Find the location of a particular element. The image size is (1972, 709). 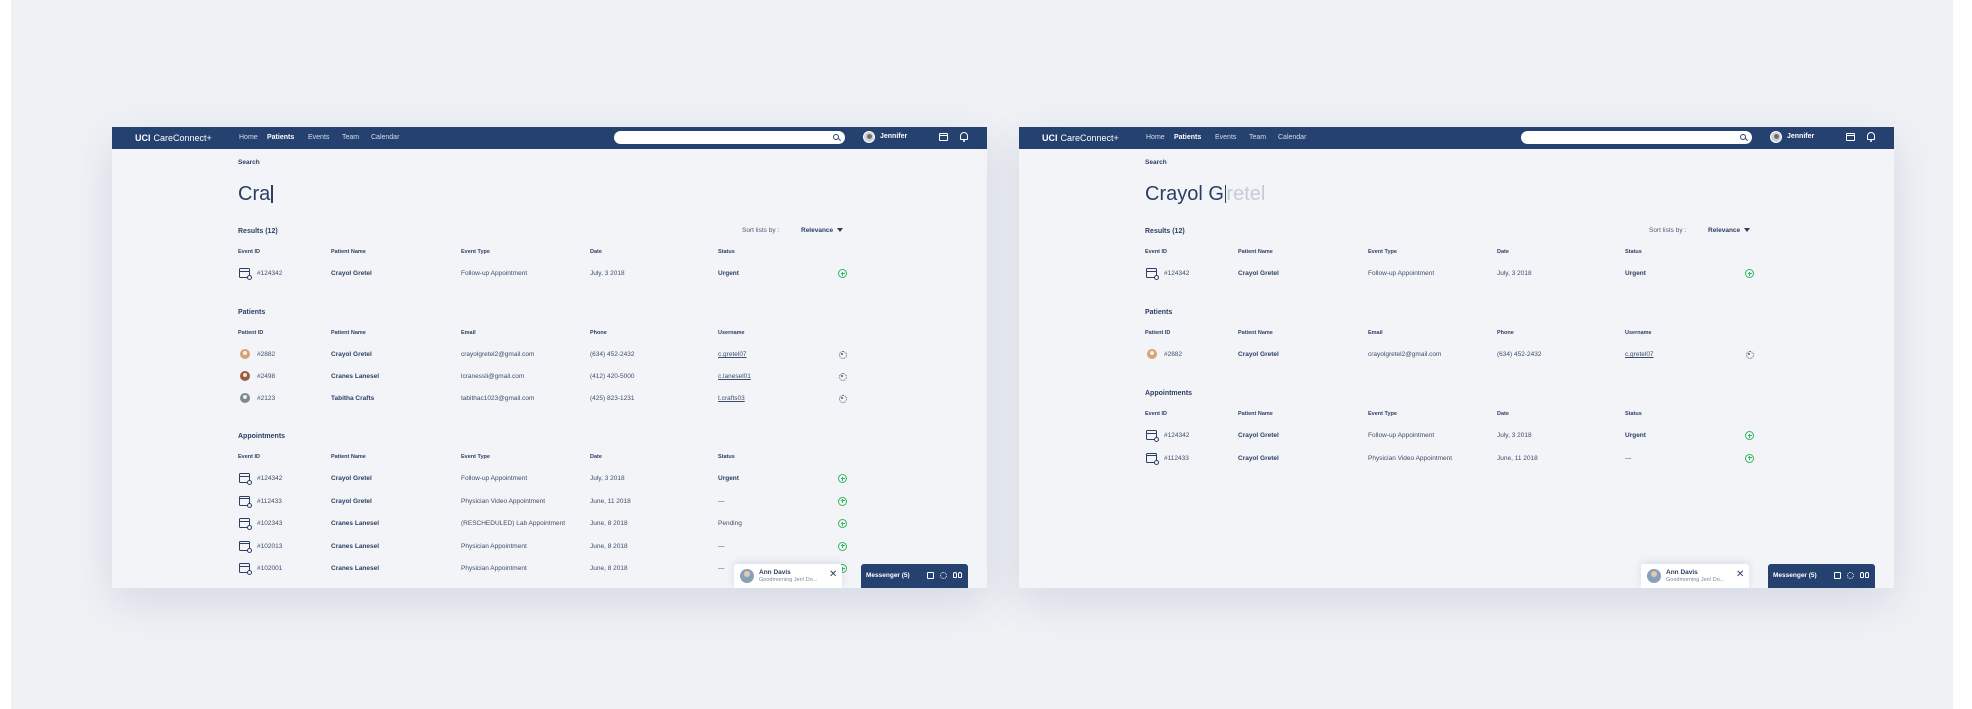

section-title-appointments: Appointments is located at coordinates (1169, 393).